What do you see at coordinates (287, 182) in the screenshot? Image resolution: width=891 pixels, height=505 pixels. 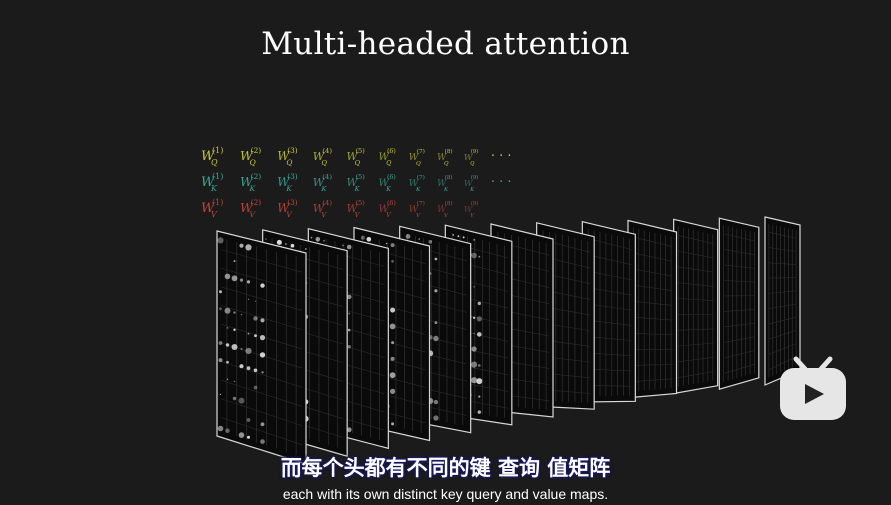 I see `weight-label-k-3: W(3)K` at bounding box center [287, 182].